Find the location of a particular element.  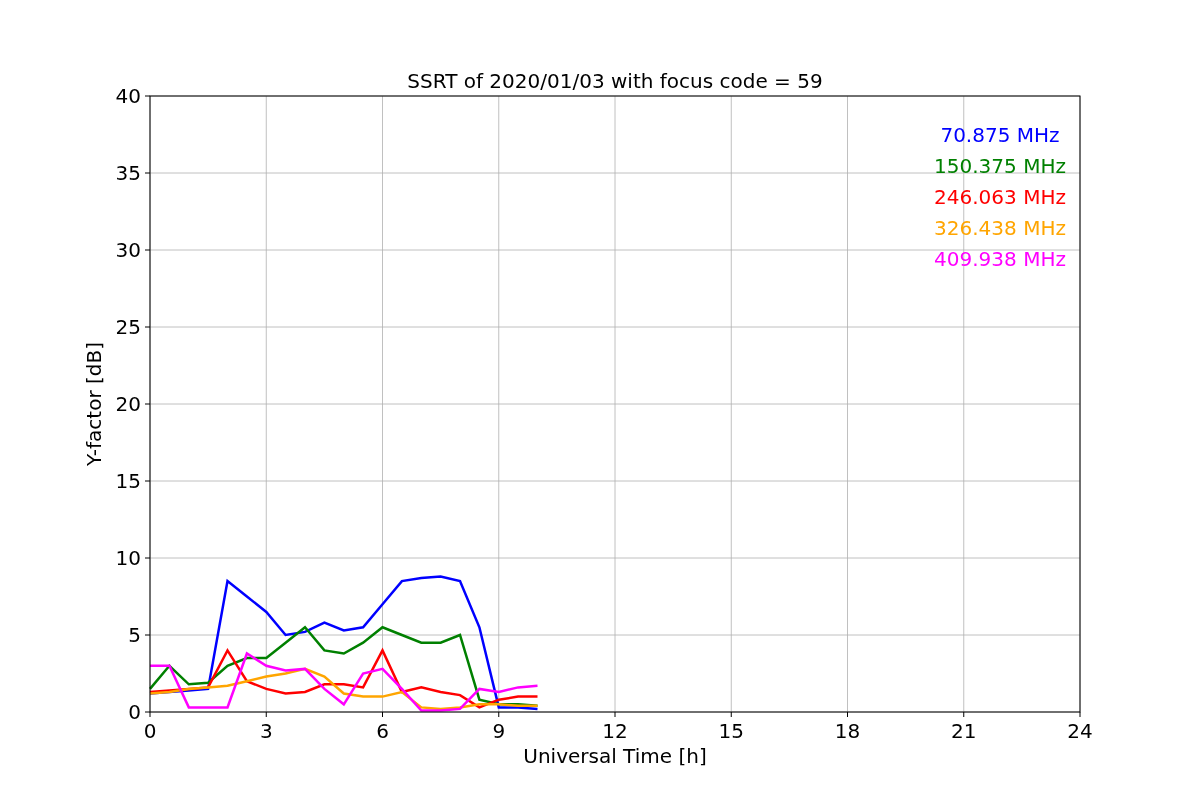

x-tick-label: 0 is located at coordinates (150, 731).